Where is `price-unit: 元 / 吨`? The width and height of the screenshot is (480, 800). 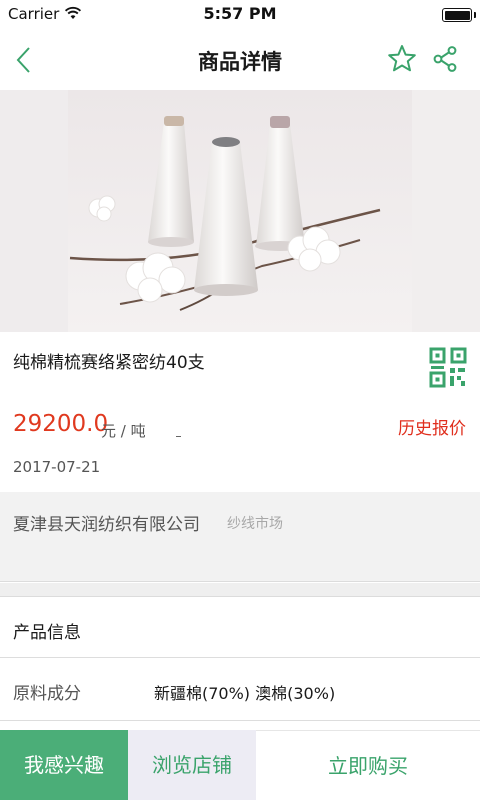
price-unit: 元 / 吨 is located at coordinates (123, 431).